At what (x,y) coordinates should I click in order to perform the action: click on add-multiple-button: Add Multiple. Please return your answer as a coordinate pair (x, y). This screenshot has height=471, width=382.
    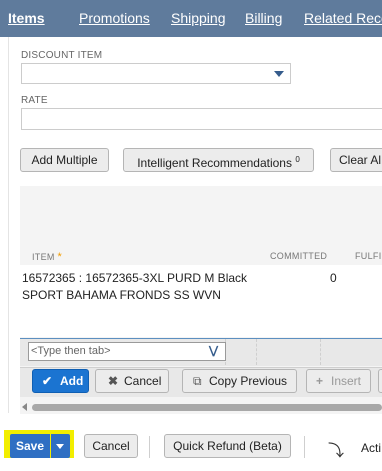
    Looking at the image, I should click on (64, 160).